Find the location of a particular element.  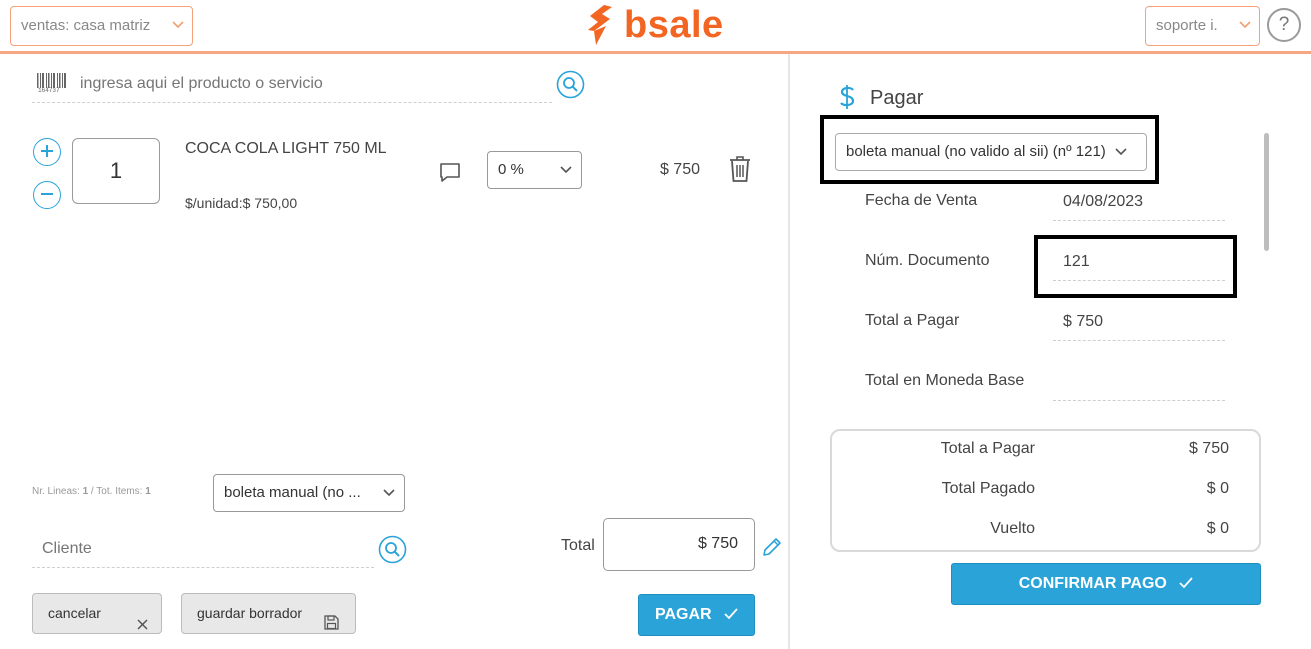

summary-change-label: Vuelto is located at coordinates (1012, 528).